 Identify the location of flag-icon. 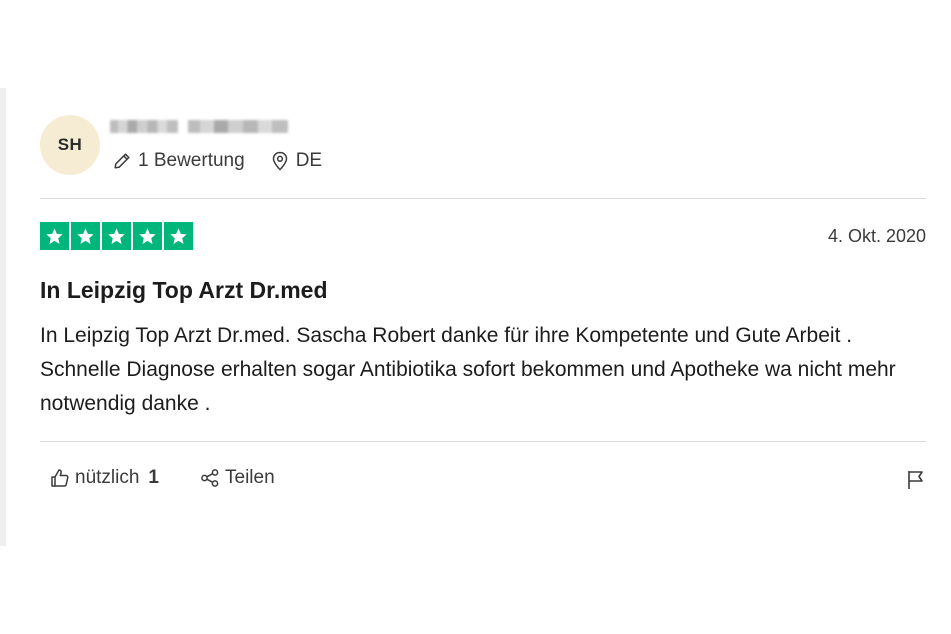
(915, 480).